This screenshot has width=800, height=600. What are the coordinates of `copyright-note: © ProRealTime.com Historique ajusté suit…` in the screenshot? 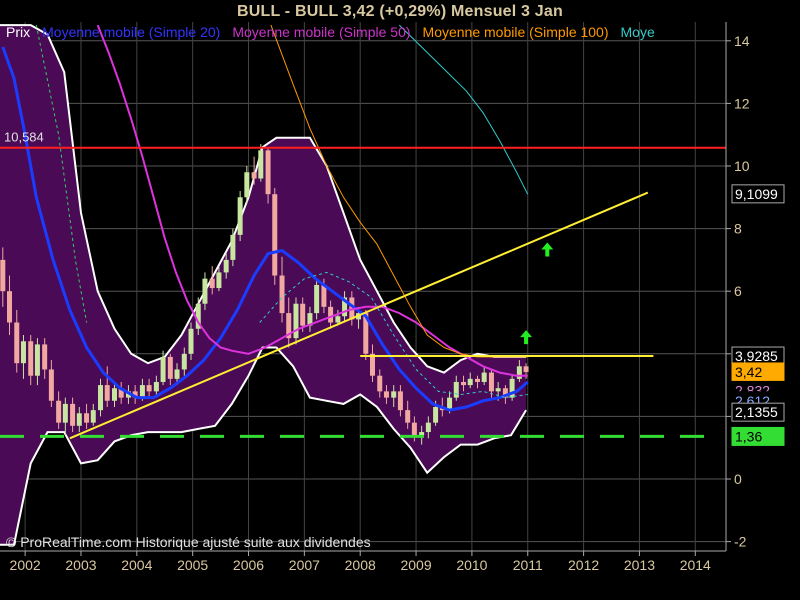 It's located at (188, 542).